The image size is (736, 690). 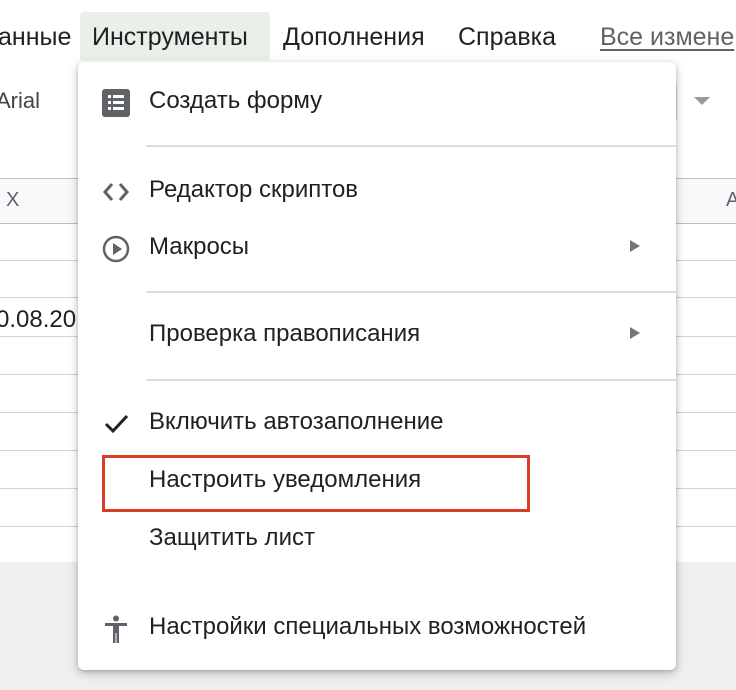 I want to click on column-header-right: A, so click(x=731, y=200).